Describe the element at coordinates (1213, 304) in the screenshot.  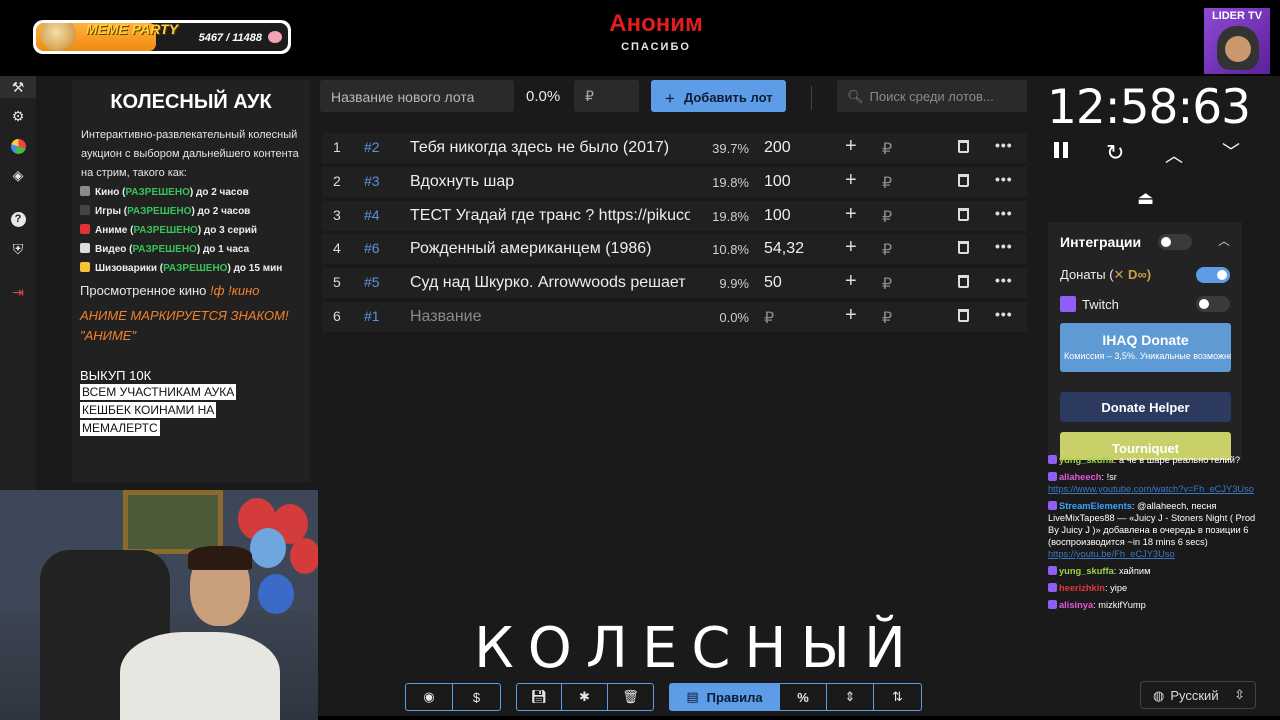
I see `twitch-toggle` at that location.